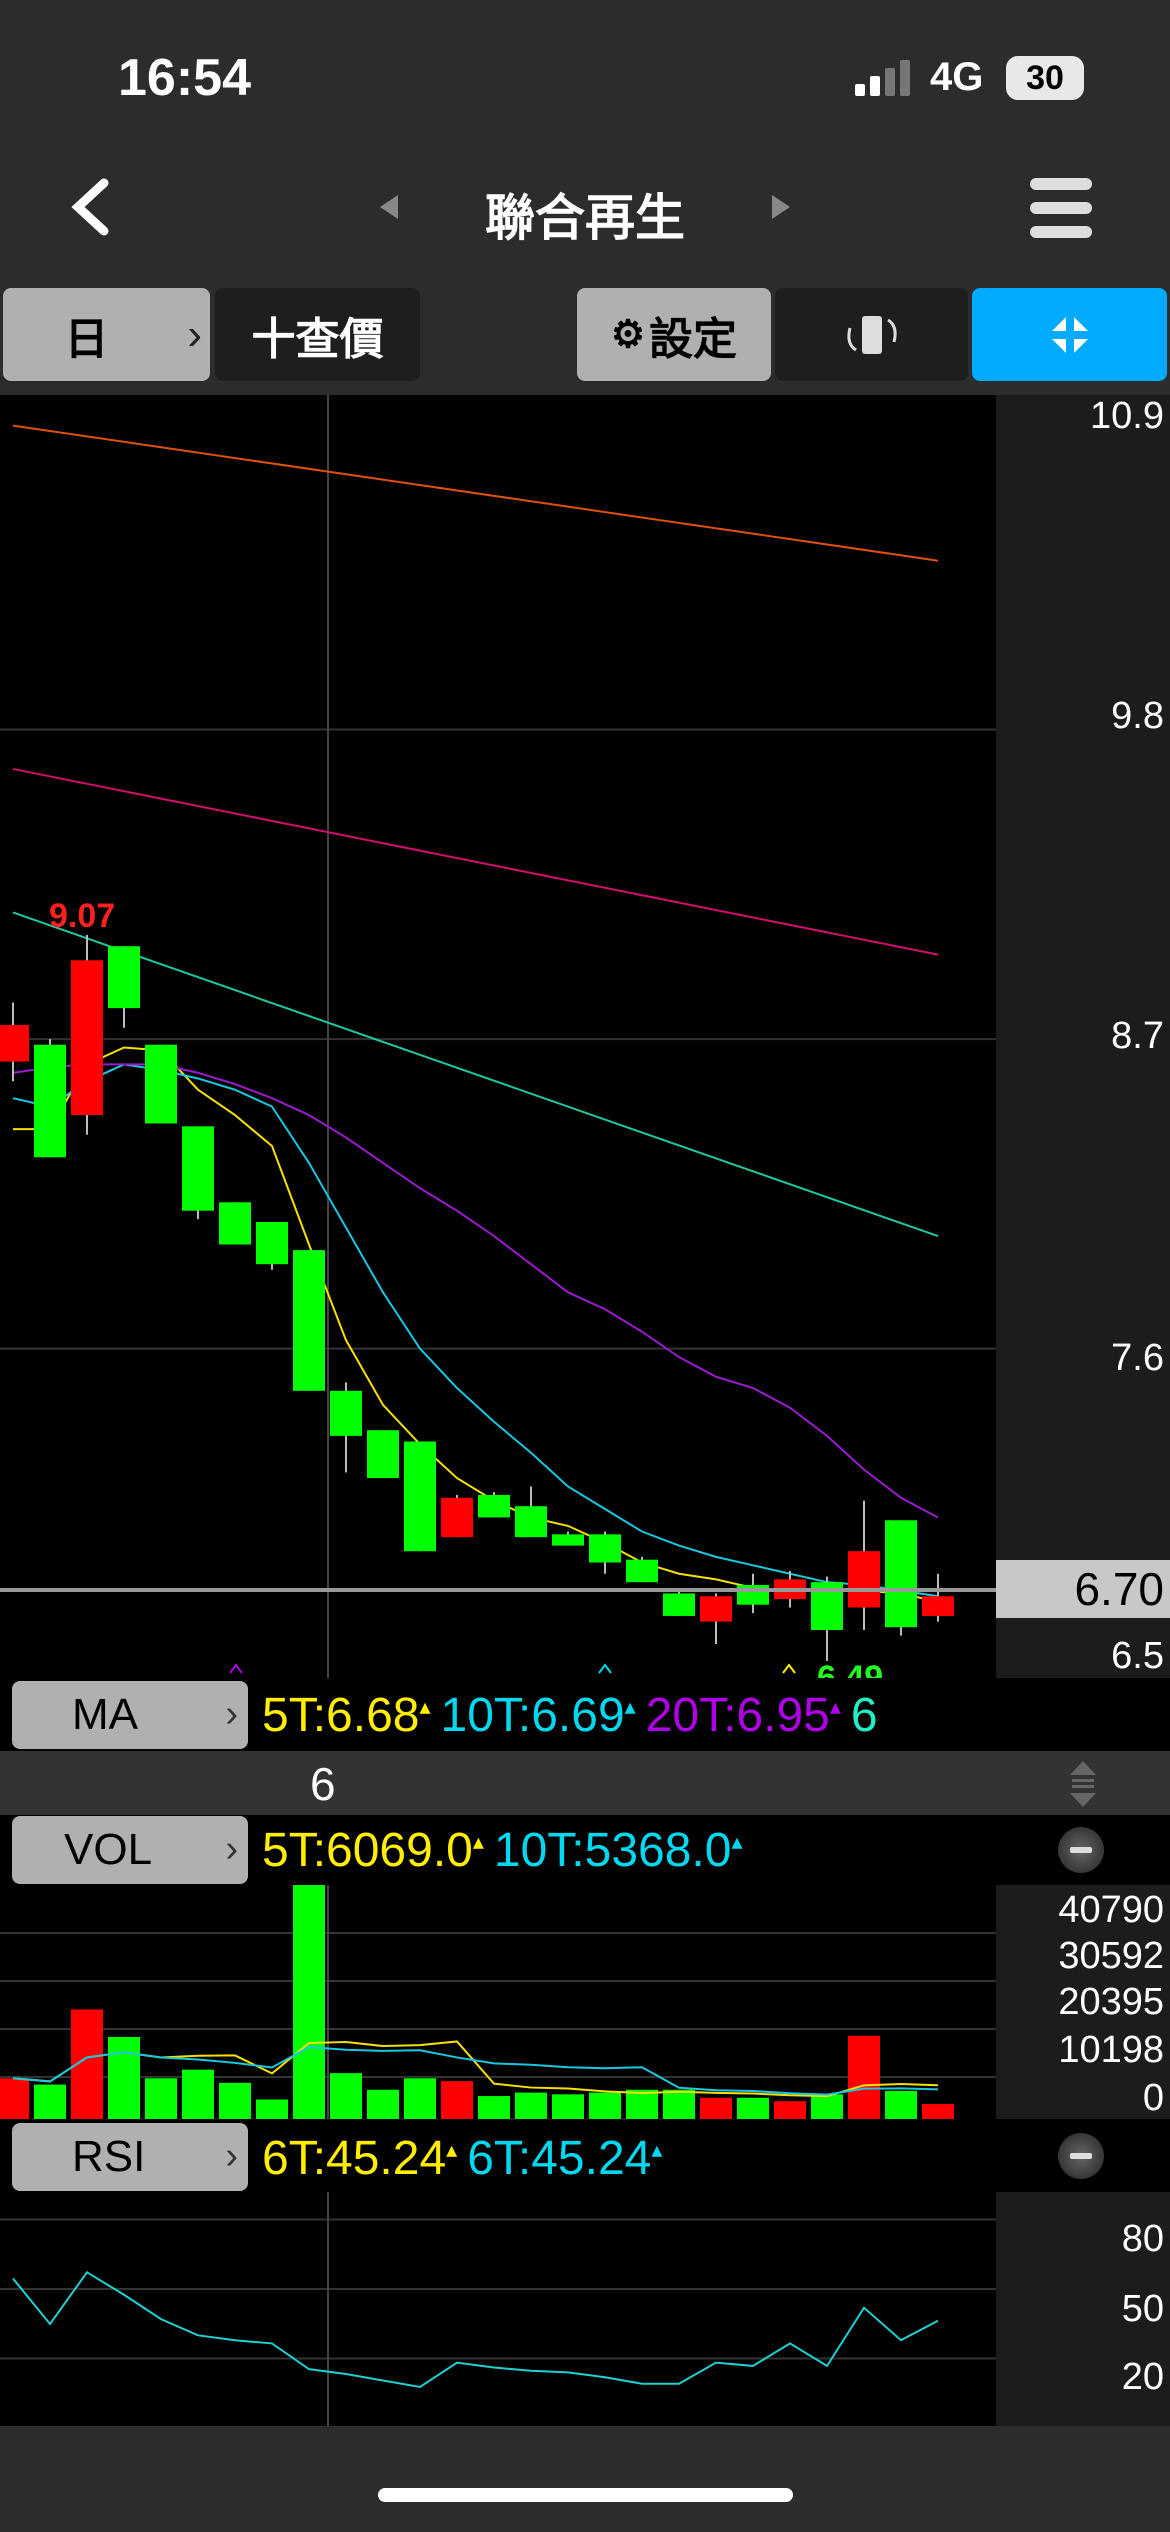 The width and height of the screenshot is (1170, 2532). I want to click on vol-row: VOL › 5T:6069.0▴ 10T:5368.0▴, so click(585, 1850).